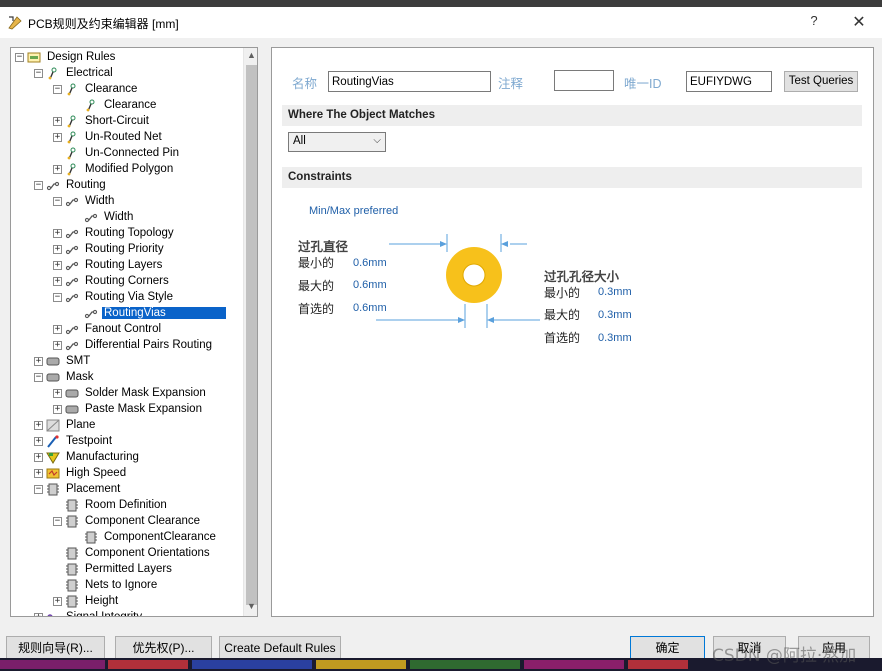 The image size is (882, 671). Describe the element at coordinates (50, 614) in the screenshot. I see `signal-integrity-icon` at that location.